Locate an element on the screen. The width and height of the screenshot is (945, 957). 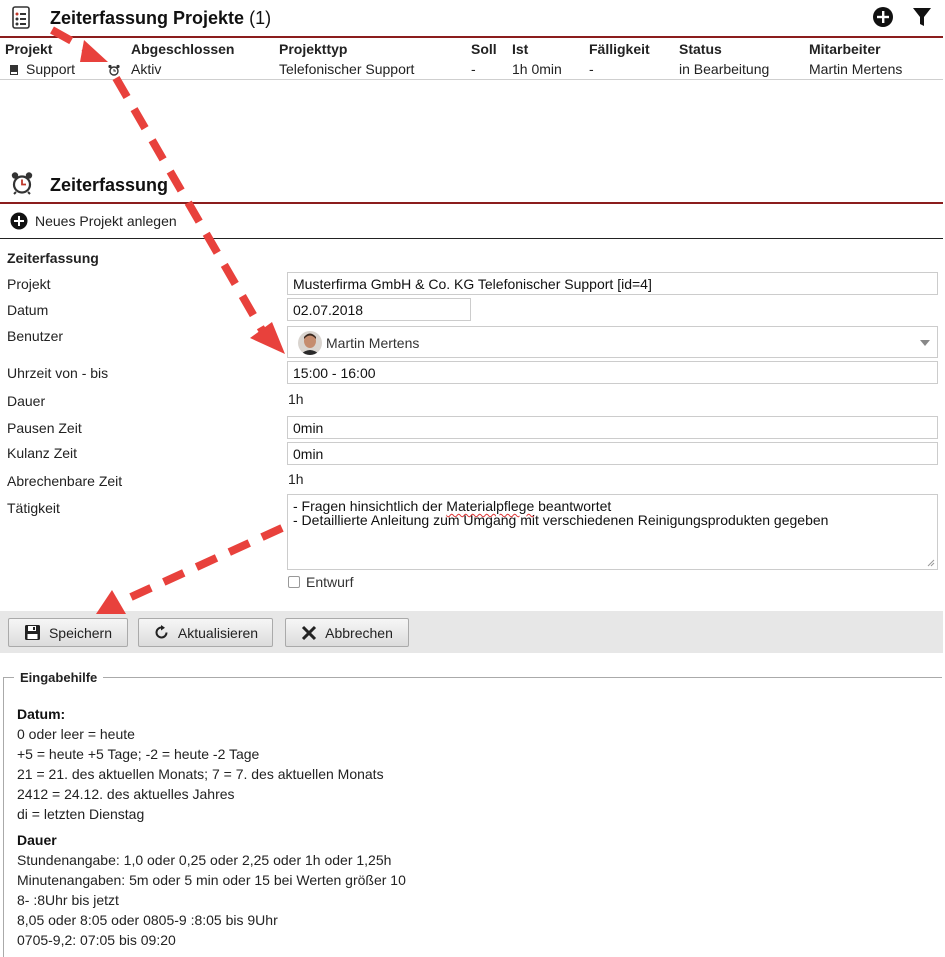
col-faelligkeit: Fälligkeit is located at coordinates (619, 49).